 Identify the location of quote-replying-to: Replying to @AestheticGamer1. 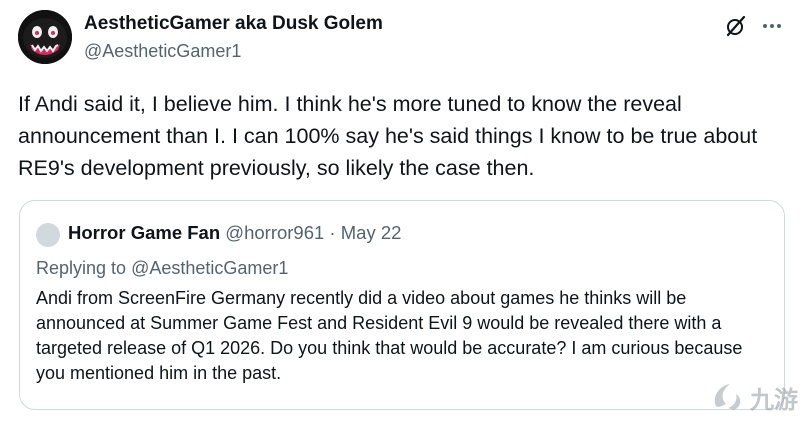
(162, 268).